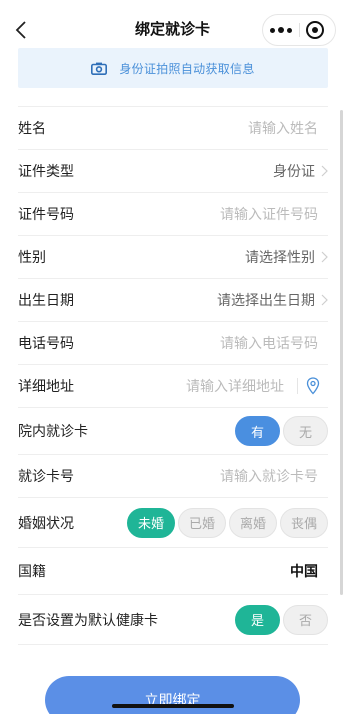  I want to click on capsule-divider, so click(299, 30).